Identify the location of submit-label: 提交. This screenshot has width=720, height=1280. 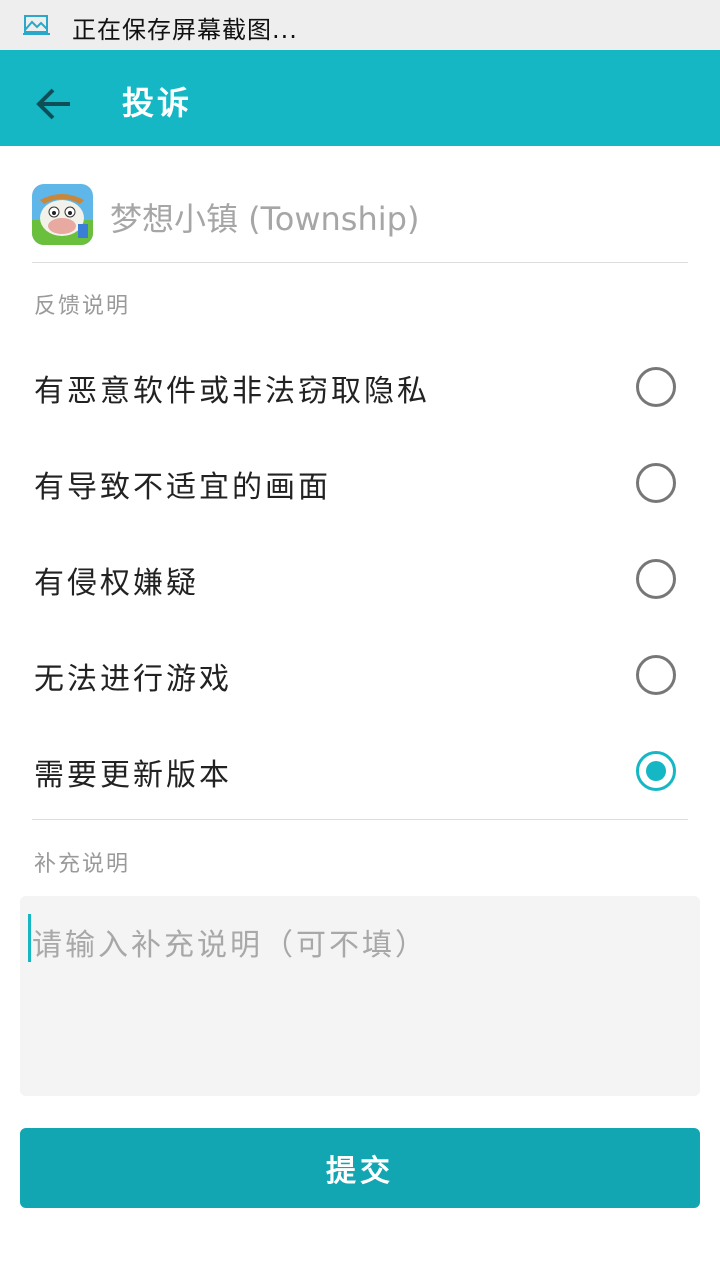
(360, 1171).